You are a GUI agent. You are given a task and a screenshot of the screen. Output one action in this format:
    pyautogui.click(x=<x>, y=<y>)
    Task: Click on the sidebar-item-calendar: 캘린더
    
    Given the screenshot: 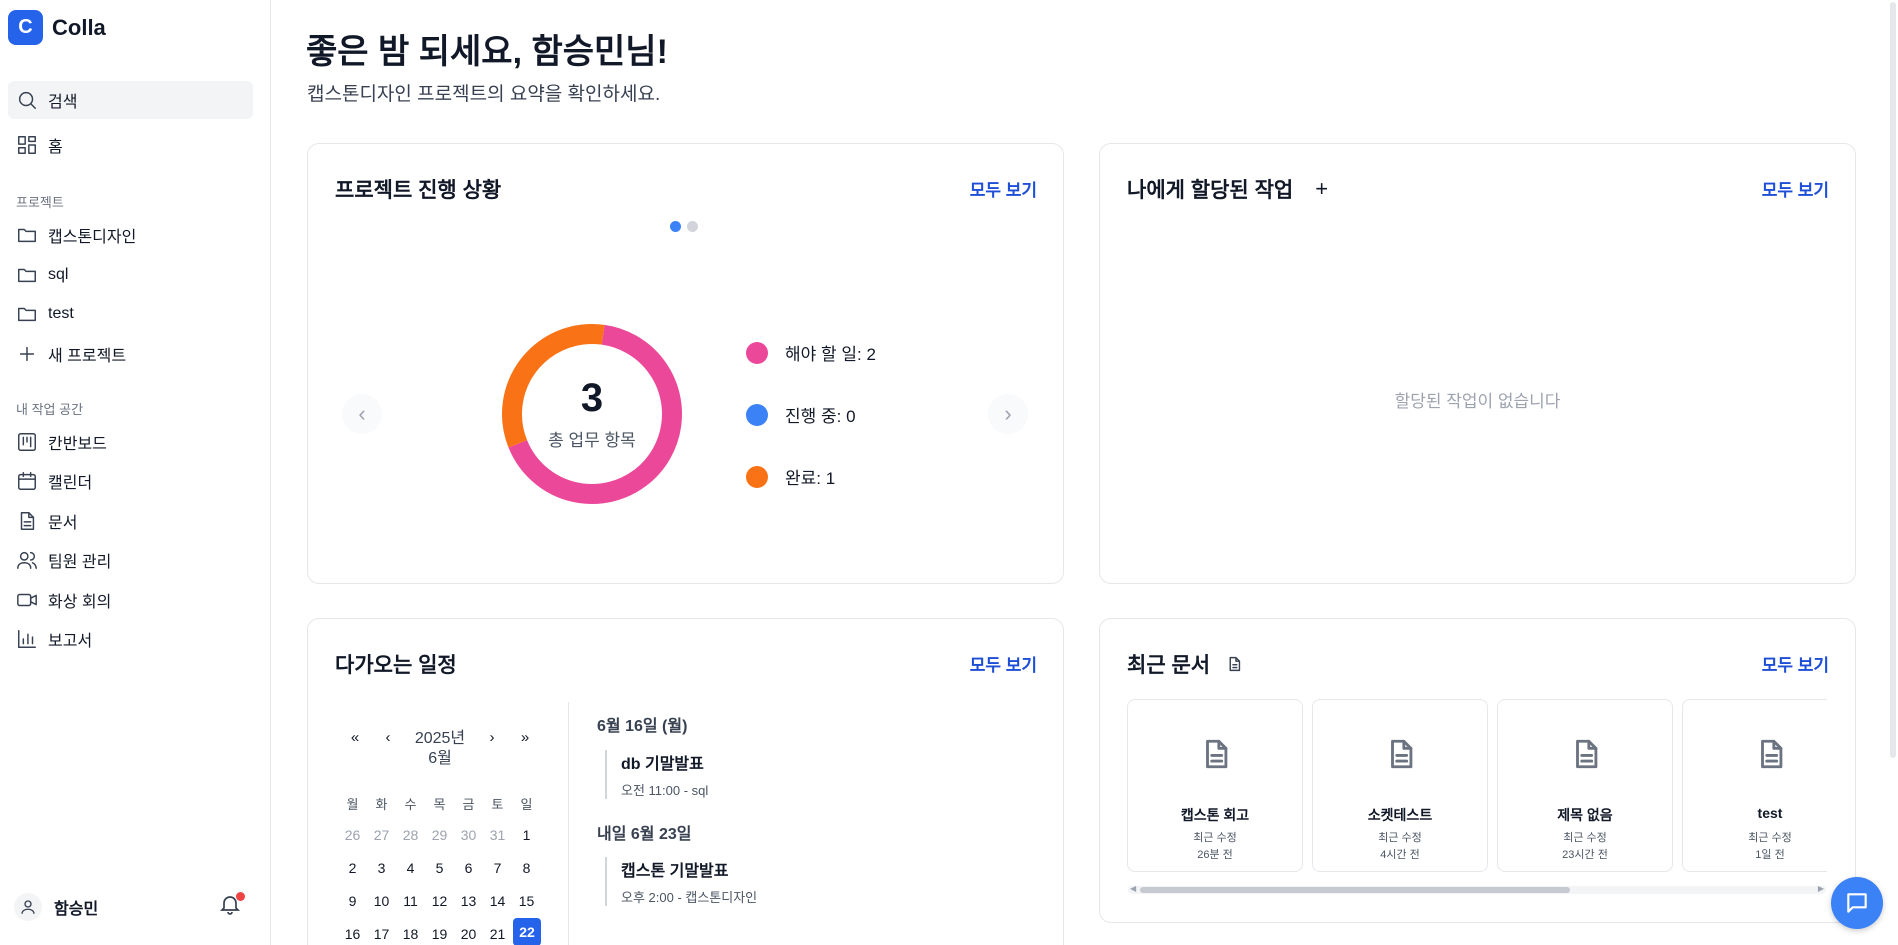 What is the action you would take?
    pyautogui.click(x=130, y=481)
    